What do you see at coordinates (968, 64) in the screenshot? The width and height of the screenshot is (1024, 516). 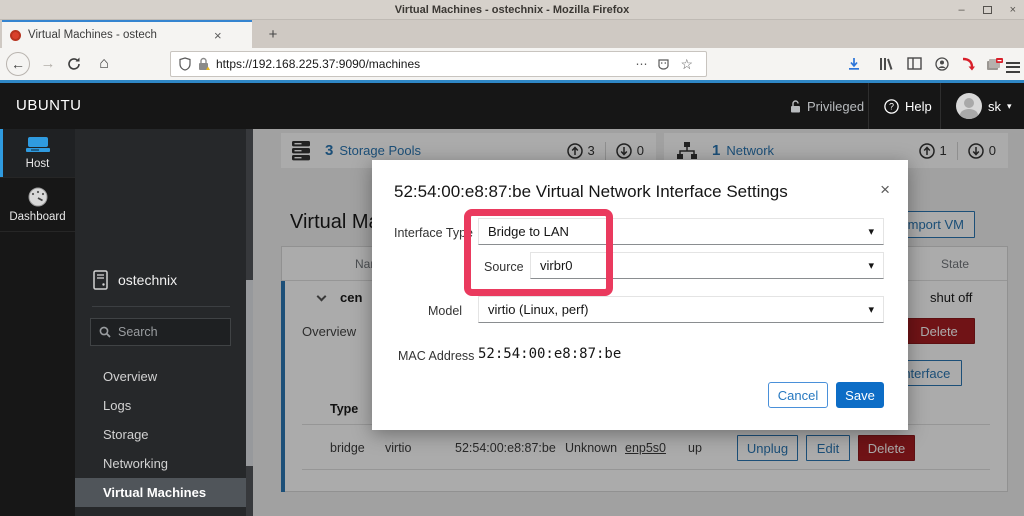 I see `extension-arrow-icon` at bounding box center [968, 64].